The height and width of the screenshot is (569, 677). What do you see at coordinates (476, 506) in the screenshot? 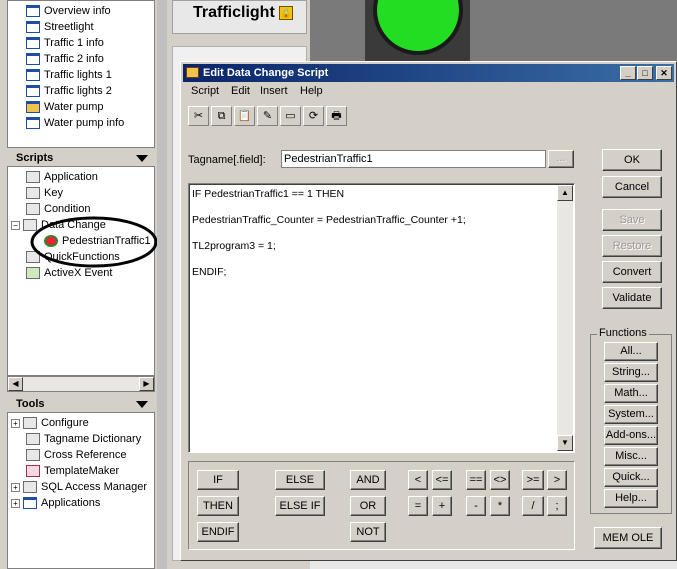
I see `operator-minus-button: -` at bounding box center [476, 506].